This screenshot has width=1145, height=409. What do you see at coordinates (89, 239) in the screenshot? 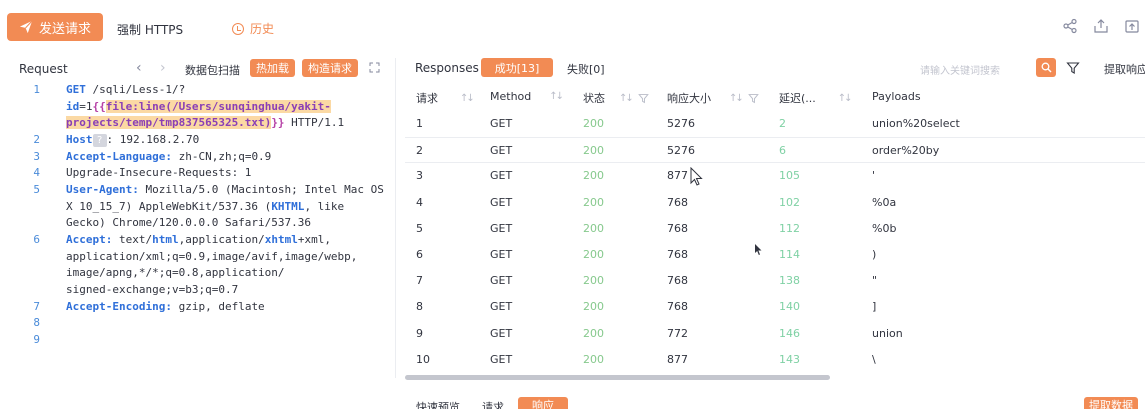
I see `code-token: Accept:` at bounding box center [89, 239].